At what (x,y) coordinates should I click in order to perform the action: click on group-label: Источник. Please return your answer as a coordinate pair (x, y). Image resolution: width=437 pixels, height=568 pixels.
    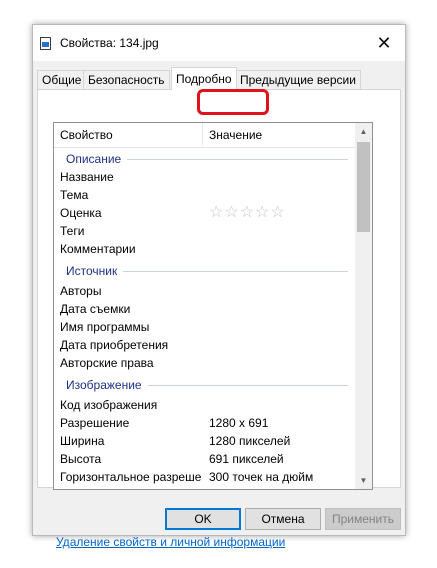
    Looking at the image, I should click on (95, 271).